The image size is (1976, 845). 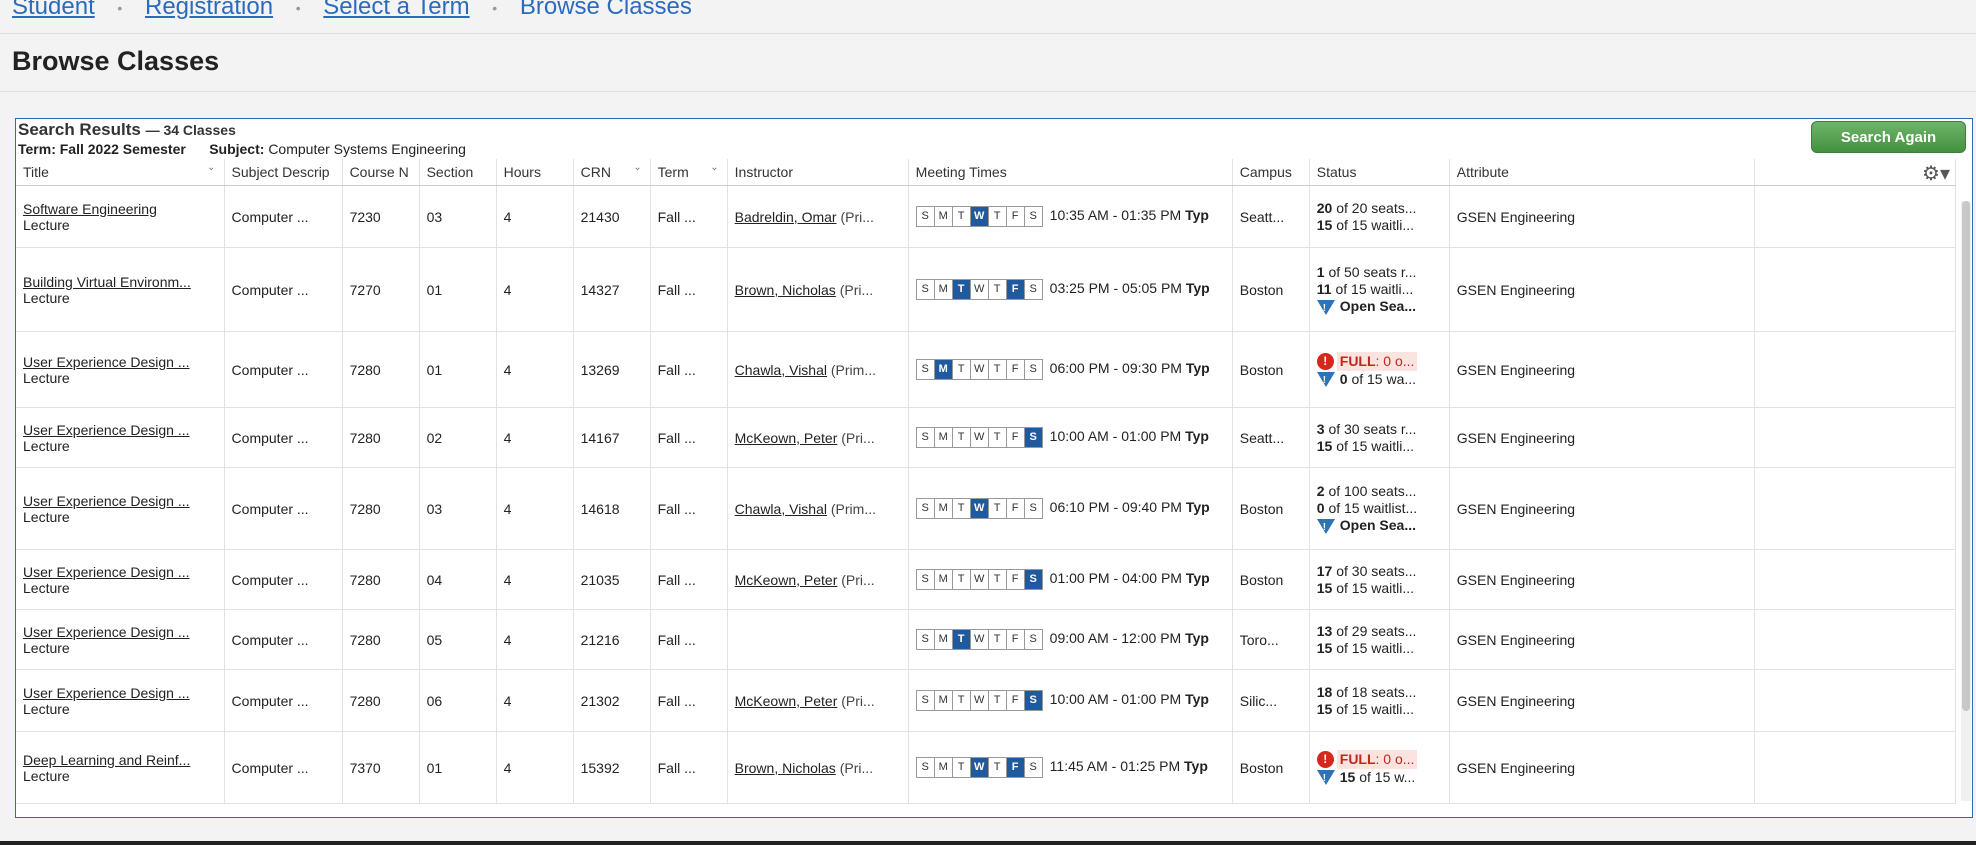 I want to click on cell-course-number: 7280, so click(x=381, y=579).